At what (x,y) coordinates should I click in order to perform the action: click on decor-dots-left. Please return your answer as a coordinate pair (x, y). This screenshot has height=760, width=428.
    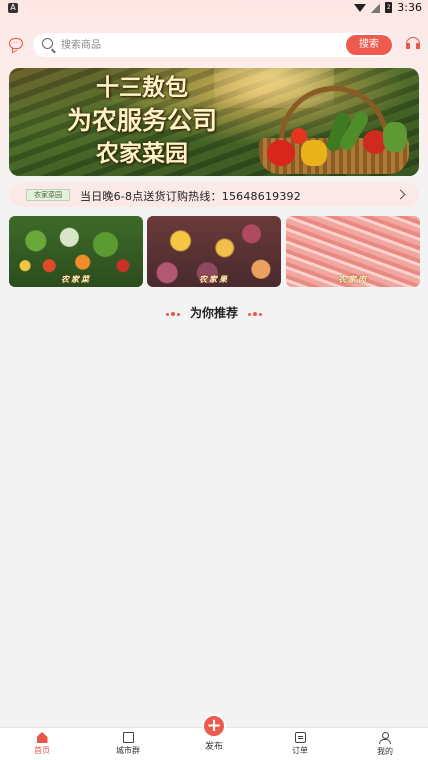
    Looking at the image, I should click on (173, 314).